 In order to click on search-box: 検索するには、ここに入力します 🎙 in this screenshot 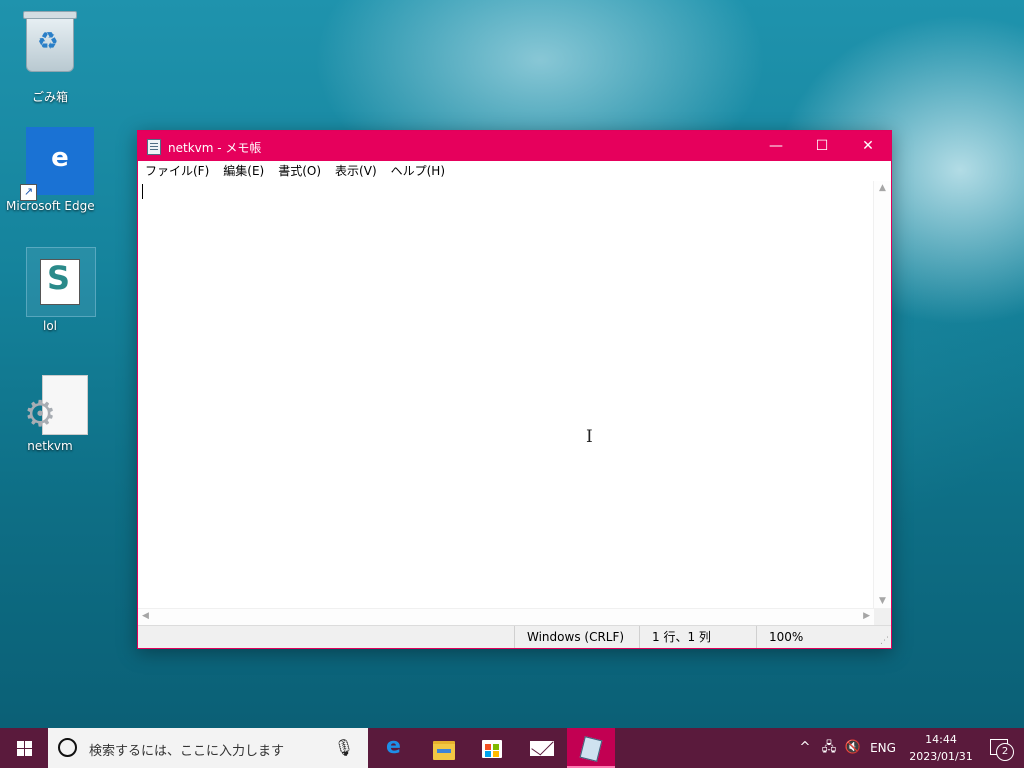, I will do `click(208, 748)`.